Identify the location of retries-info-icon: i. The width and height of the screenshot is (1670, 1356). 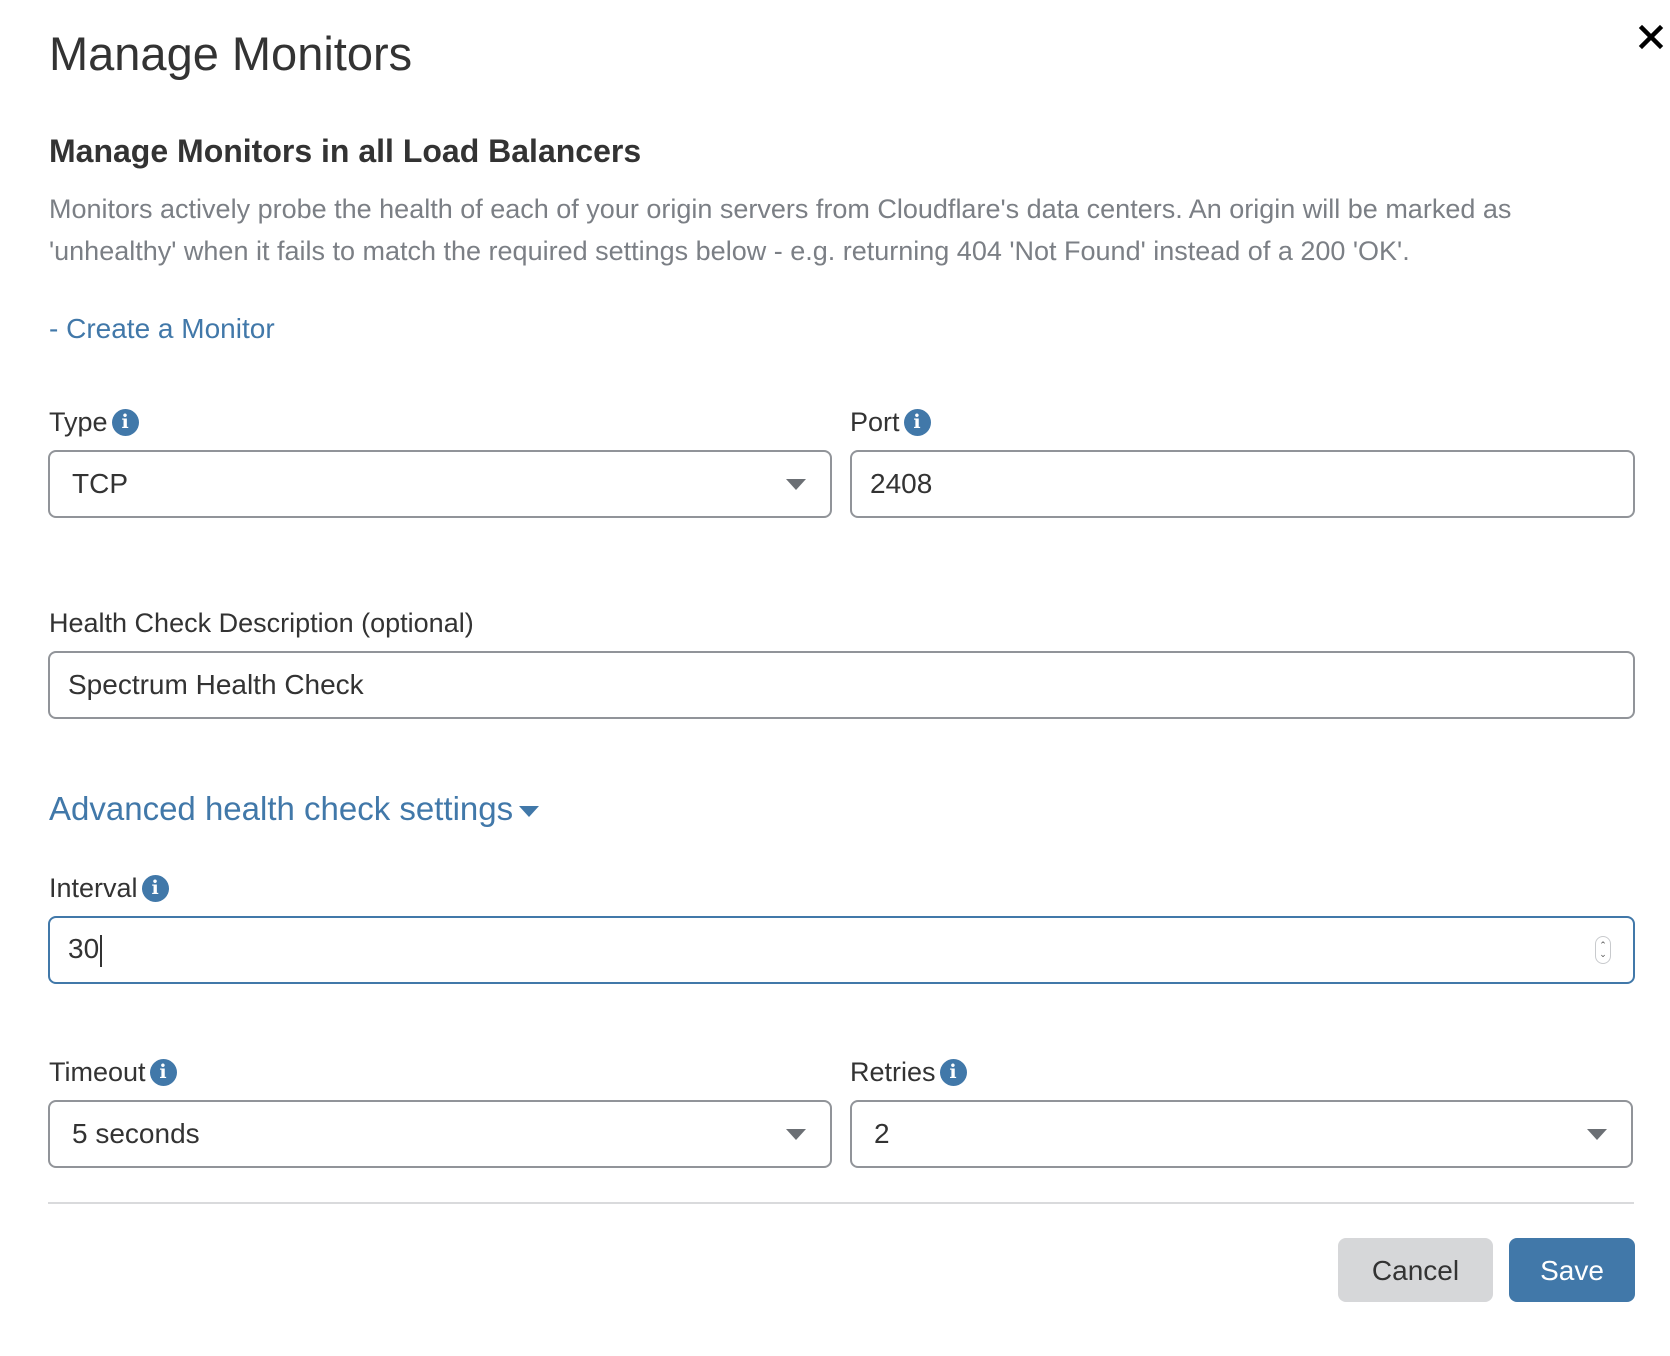
(953, 1072).